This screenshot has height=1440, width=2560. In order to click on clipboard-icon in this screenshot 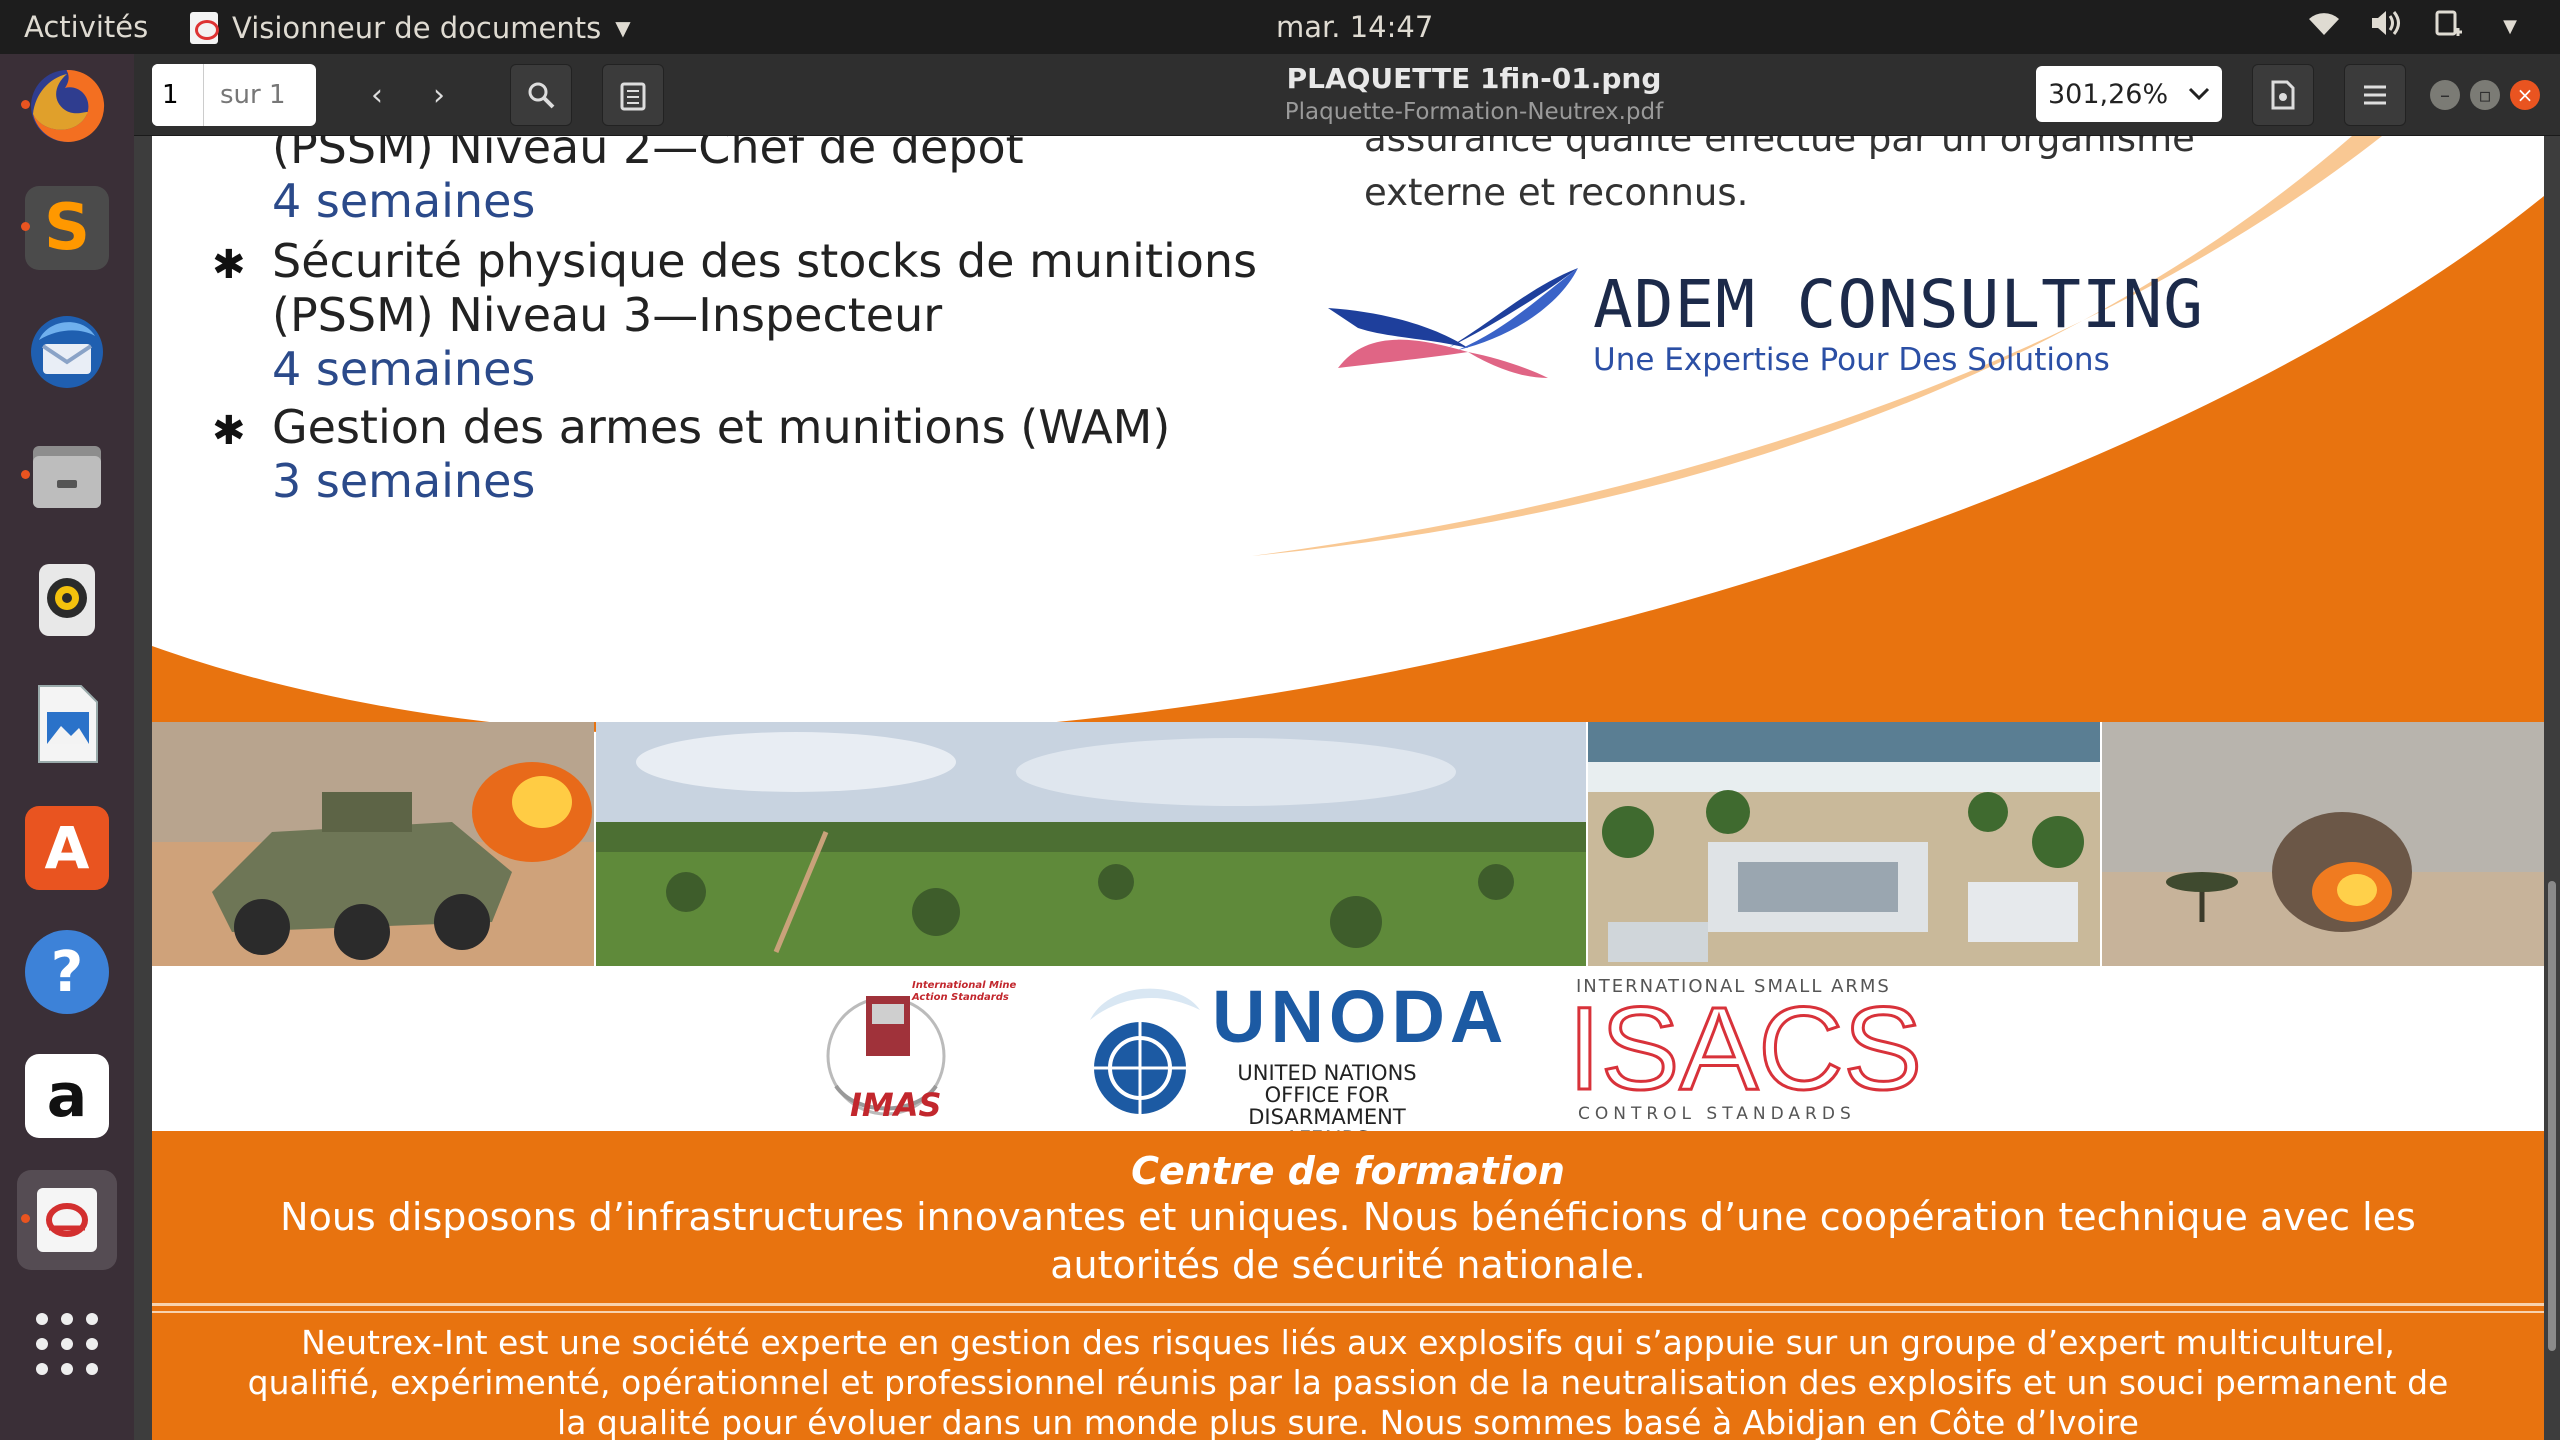, I will do `click(633, 96)`.